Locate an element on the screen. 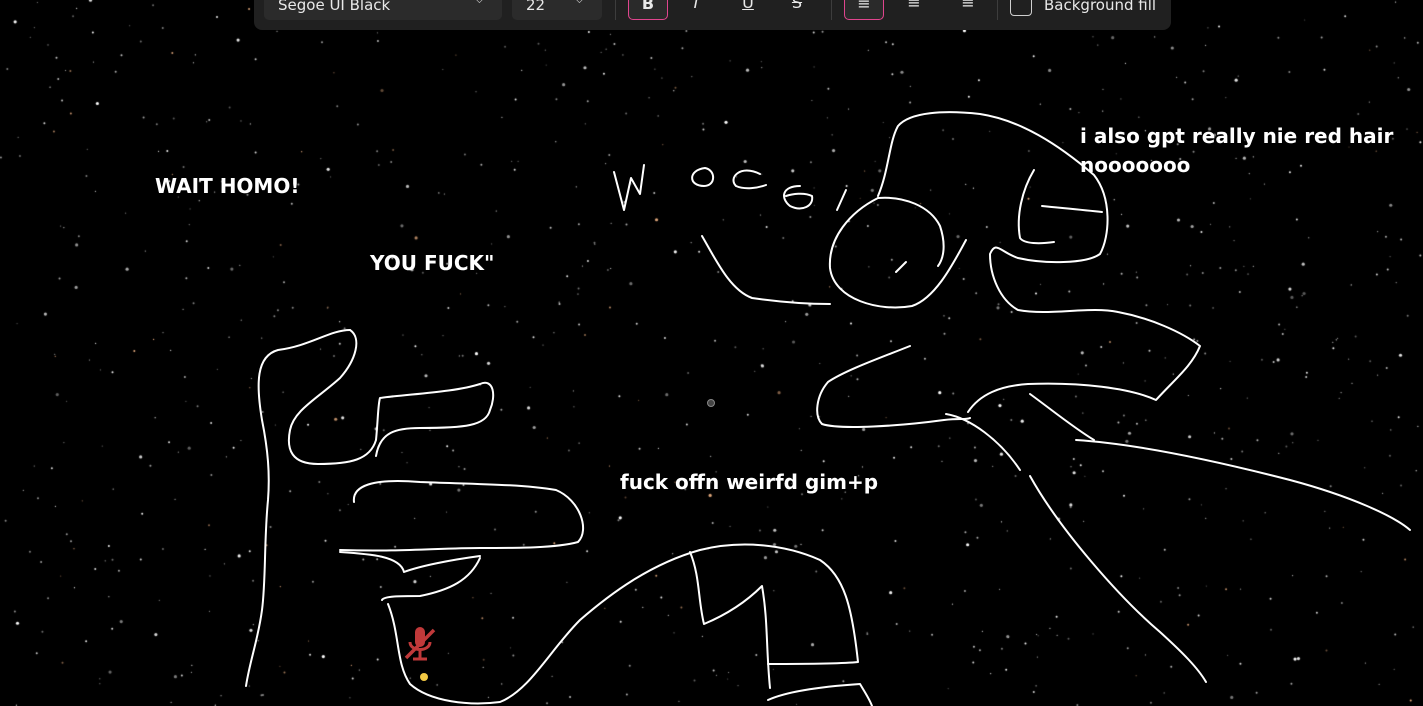 The image size is (1423, 706). italic-button: I is located at coordinates (696, 10).